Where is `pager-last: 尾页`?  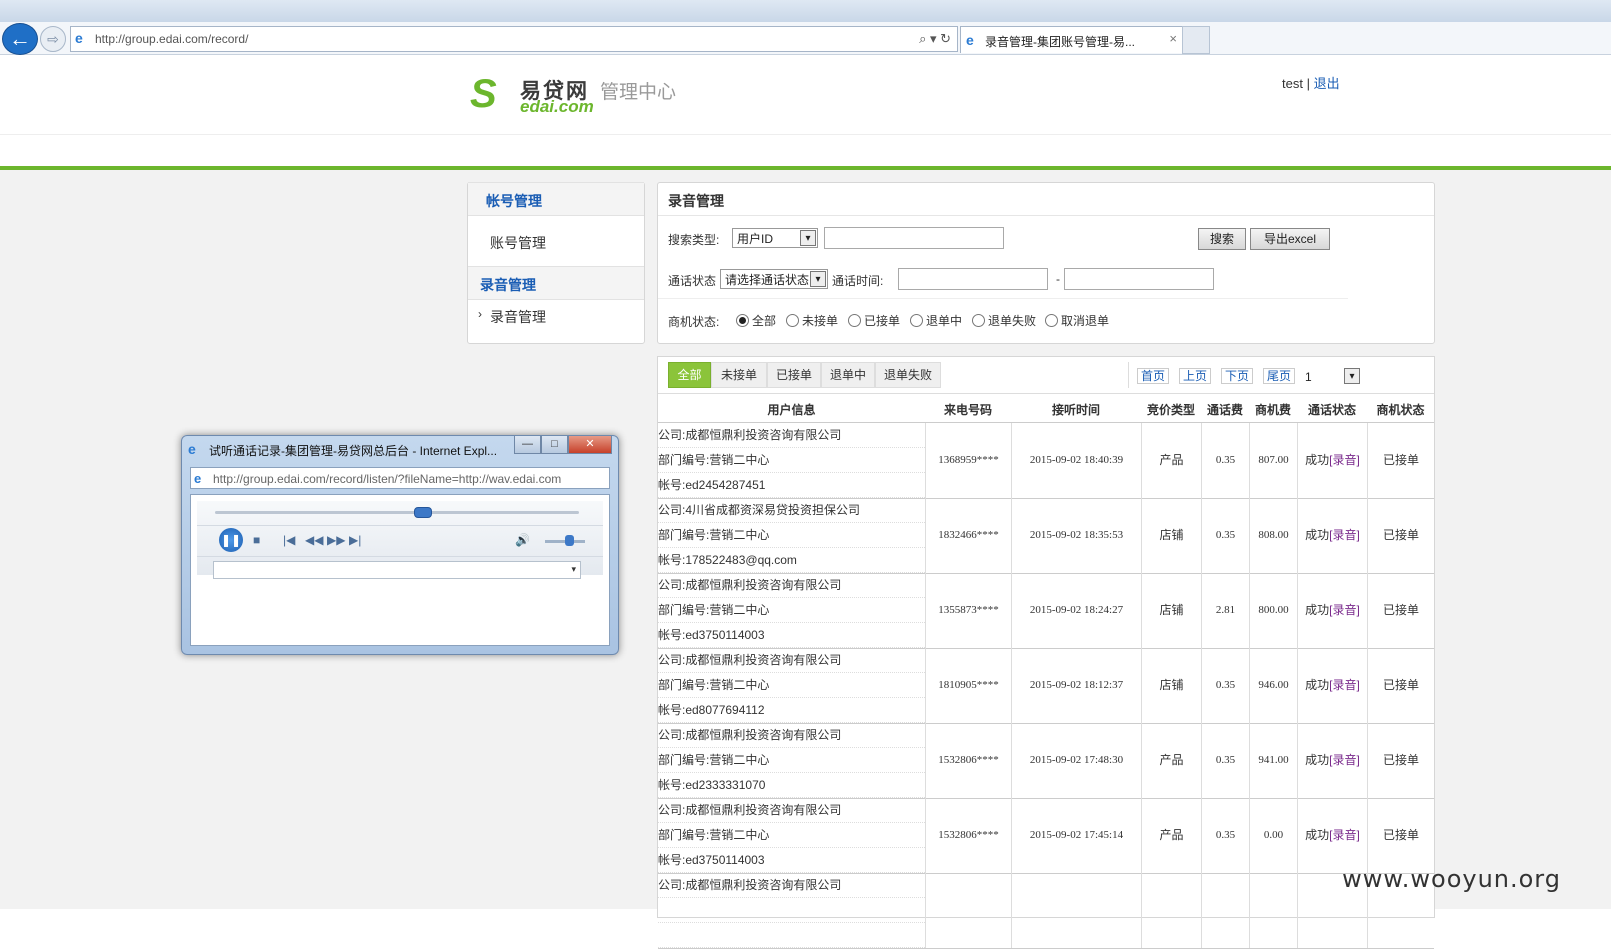
pager-last: 尾页 is located at coordinates (1279, 376).